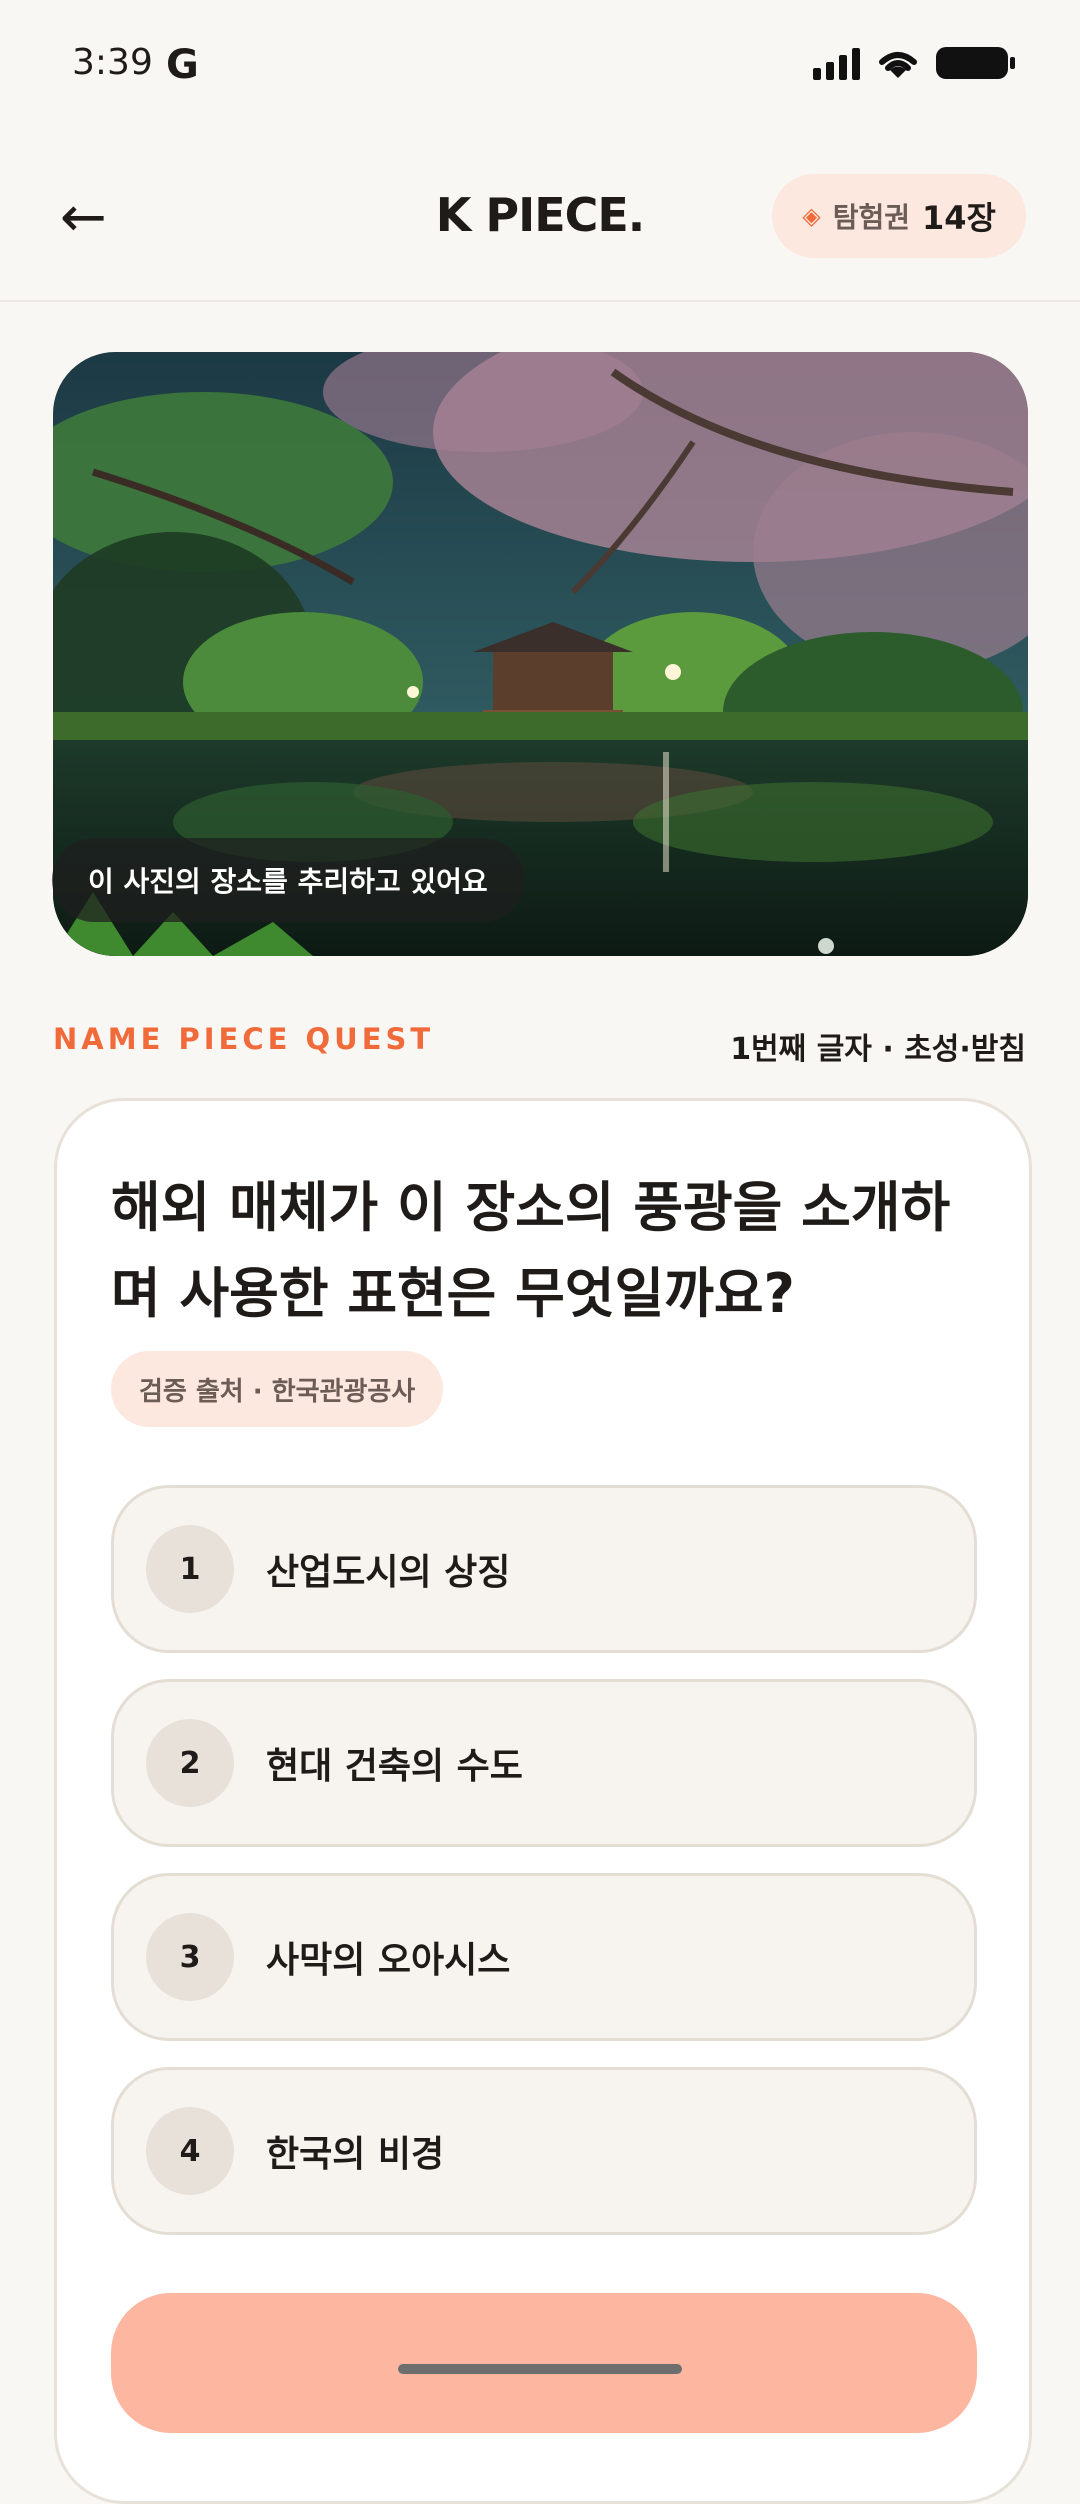  I want to click on quest-progress: 1번째 글자 · 초성·받침, so click(878, 1049).